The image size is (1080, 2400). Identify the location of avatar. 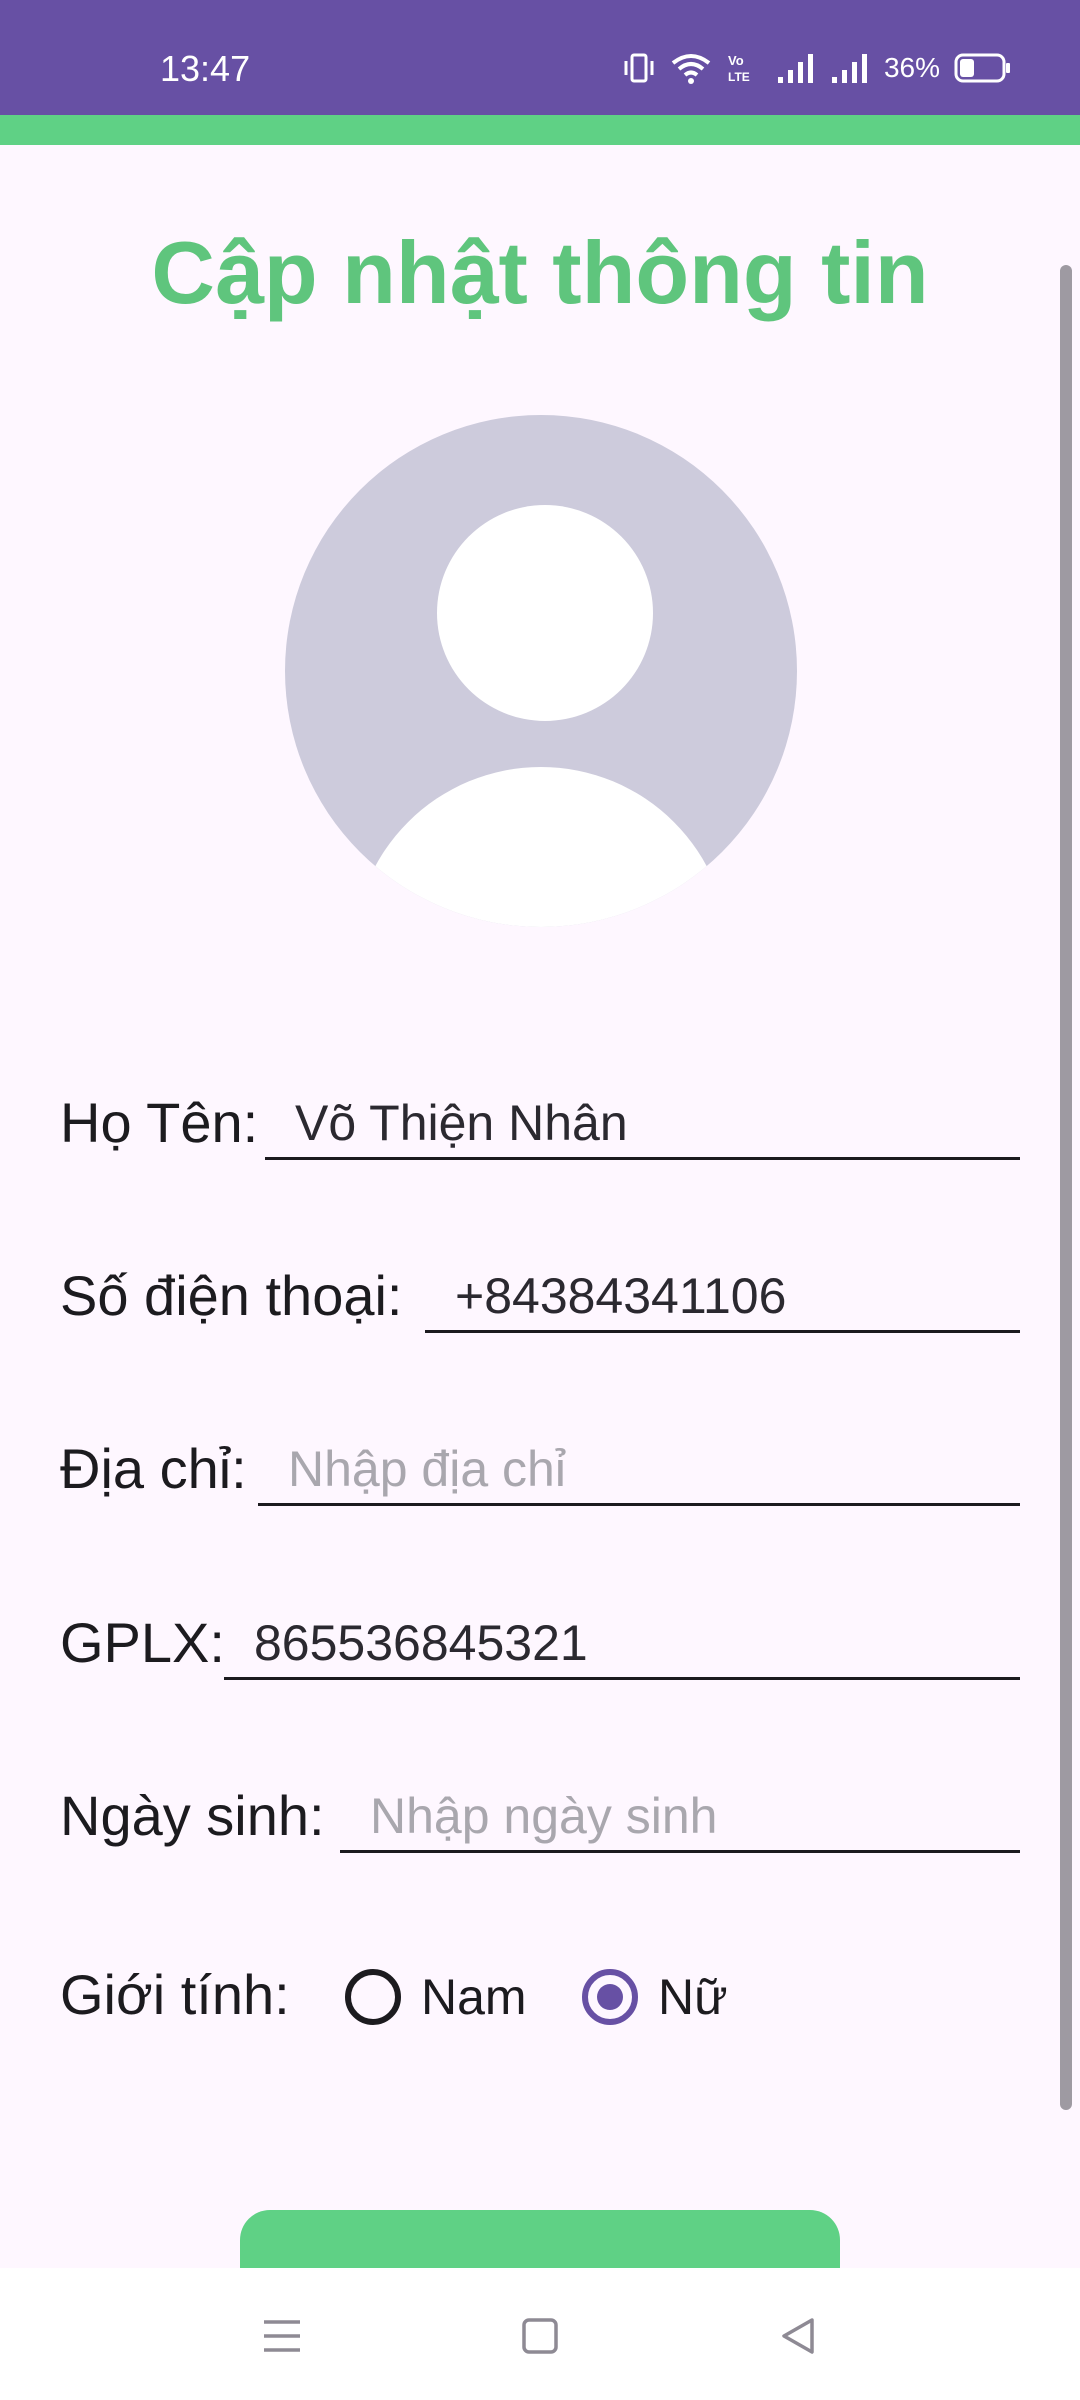
(541, 671).